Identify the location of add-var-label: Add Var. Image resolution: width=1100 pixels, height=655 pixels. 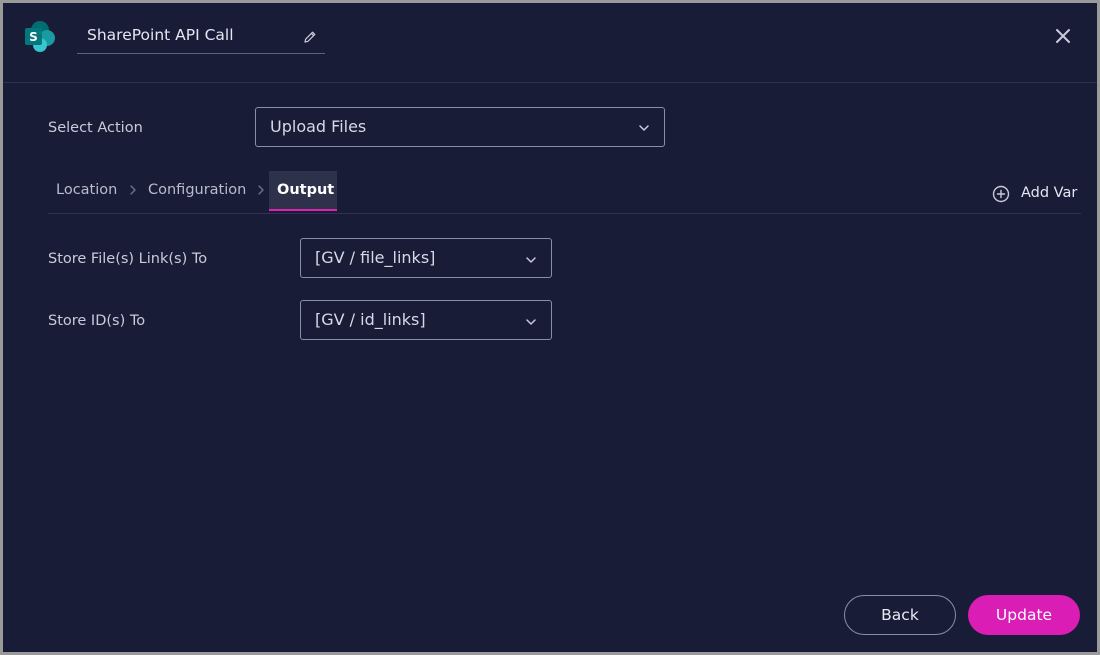
(1049, 193).